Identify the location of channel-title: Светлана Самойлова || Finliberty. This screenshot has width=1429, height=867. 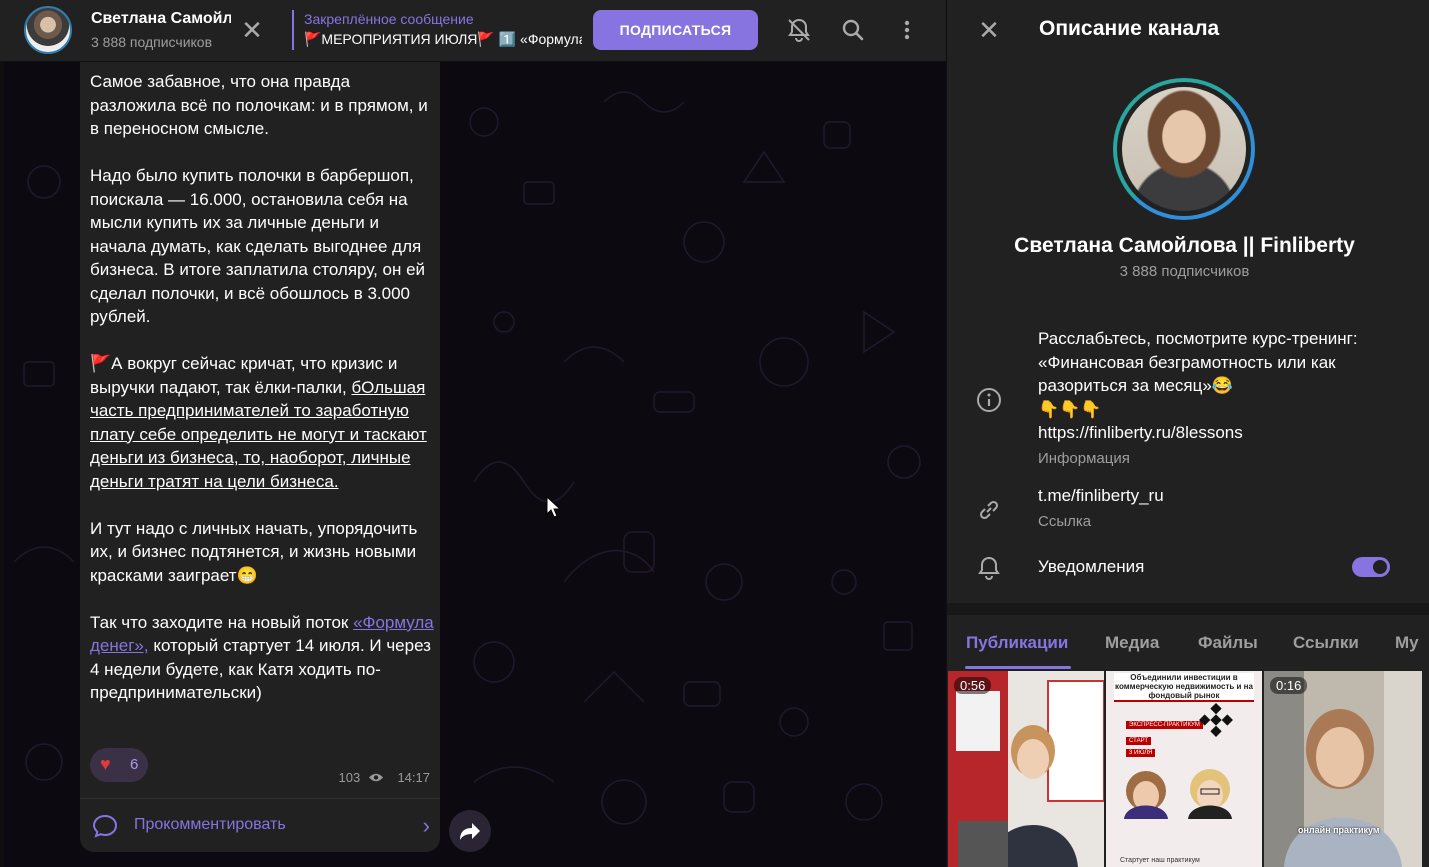
(161, 19).